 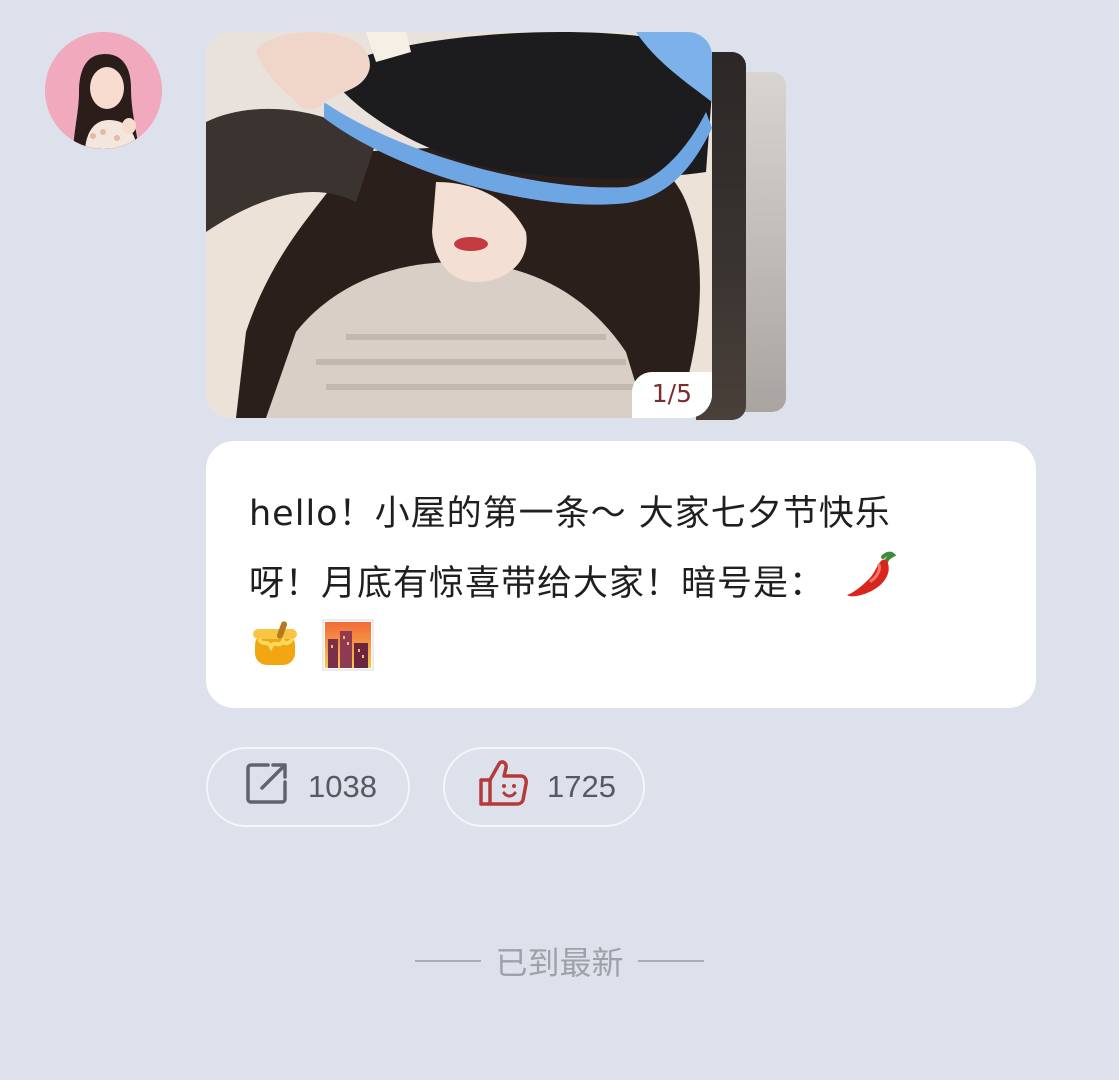 What do you see at coordinates (503, 787) in the screenshot?
I see `thumbs-up-icon` at bounding box center [503, 787].